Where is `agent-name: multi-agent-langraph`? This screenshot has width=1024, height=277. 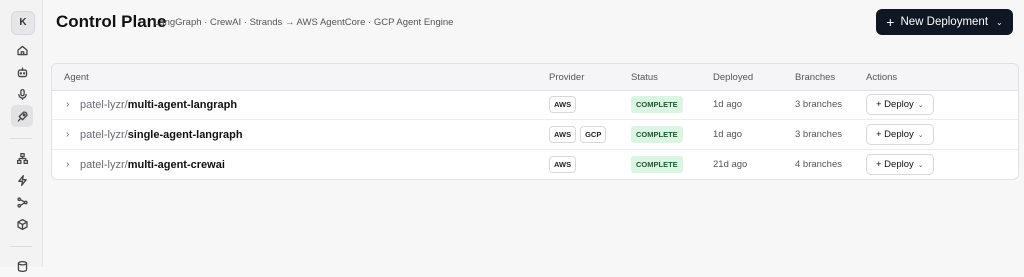
agent-name: multi-agent-langraph is located at coordinates (182, 104).